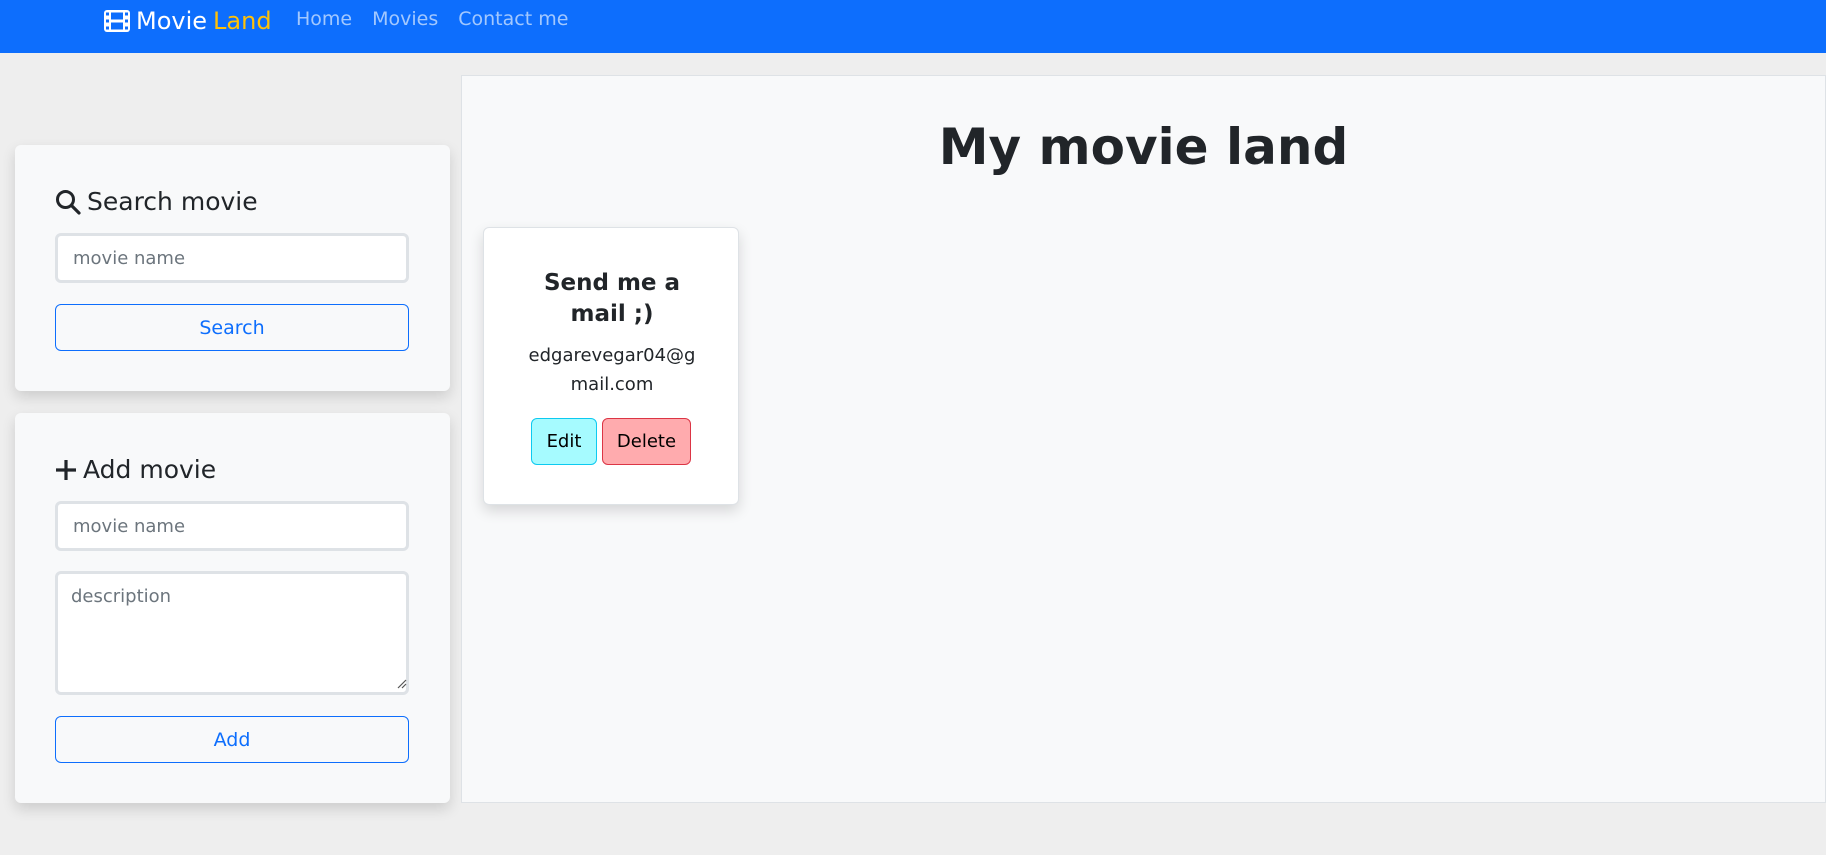 The image size is (1826, 855). What do you see at coordinates (232, 633) in the screenshot?
I see `description-textarea` at bounding box center [232, 633].